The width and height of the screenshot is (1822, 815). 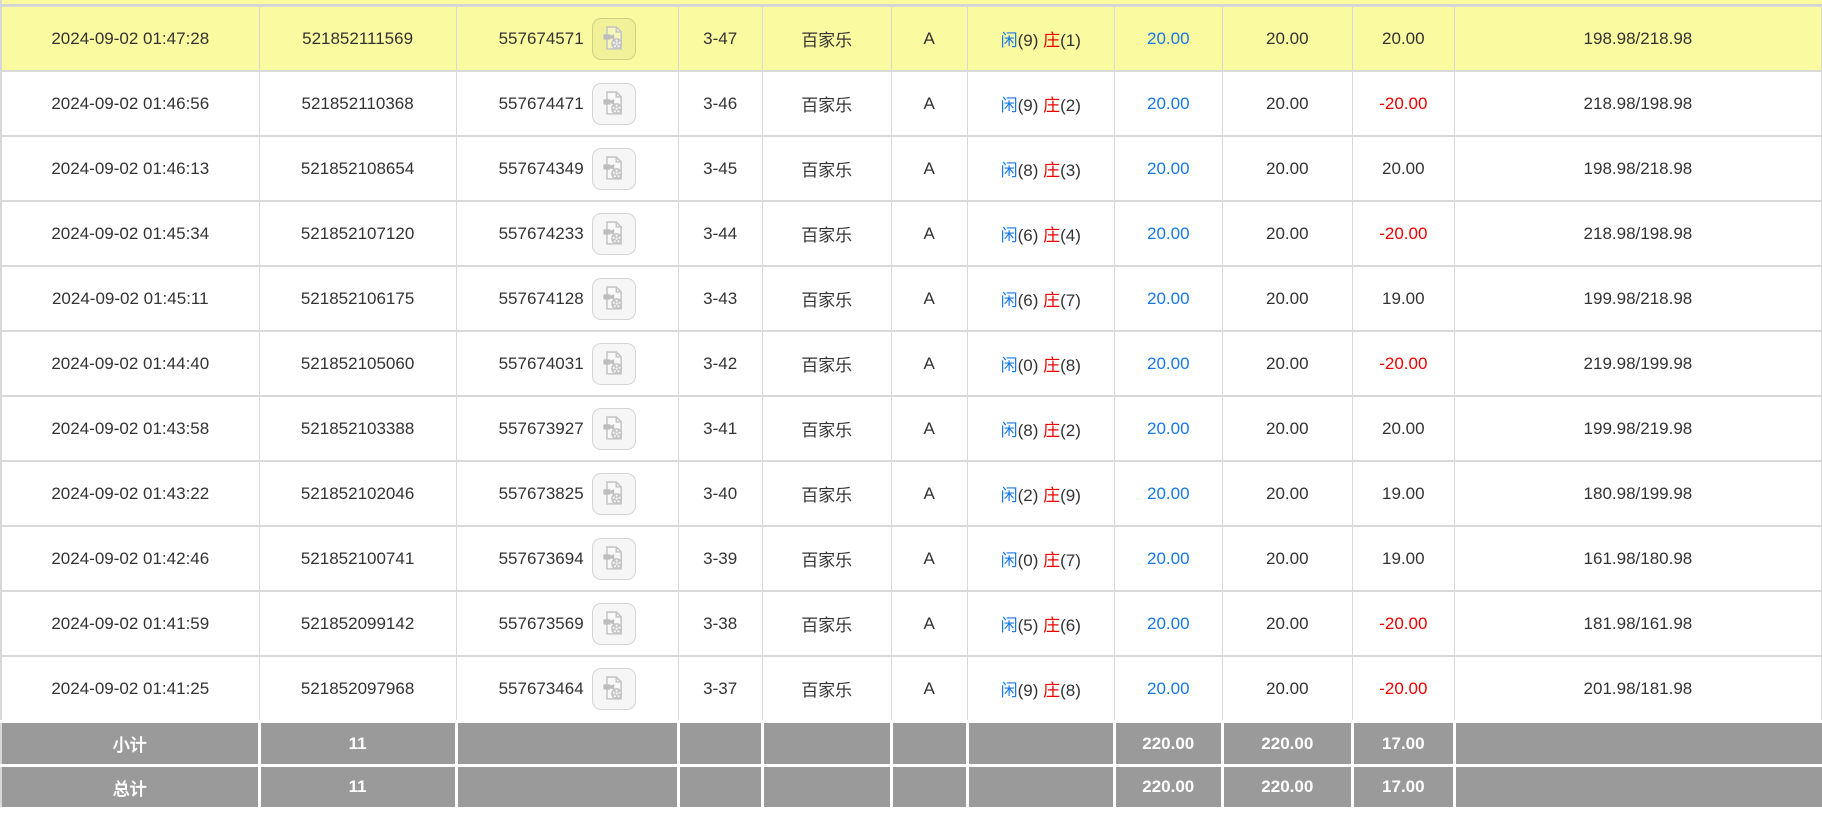 I want to click on banker-result-score: (6), so click(x=1070, y=625).